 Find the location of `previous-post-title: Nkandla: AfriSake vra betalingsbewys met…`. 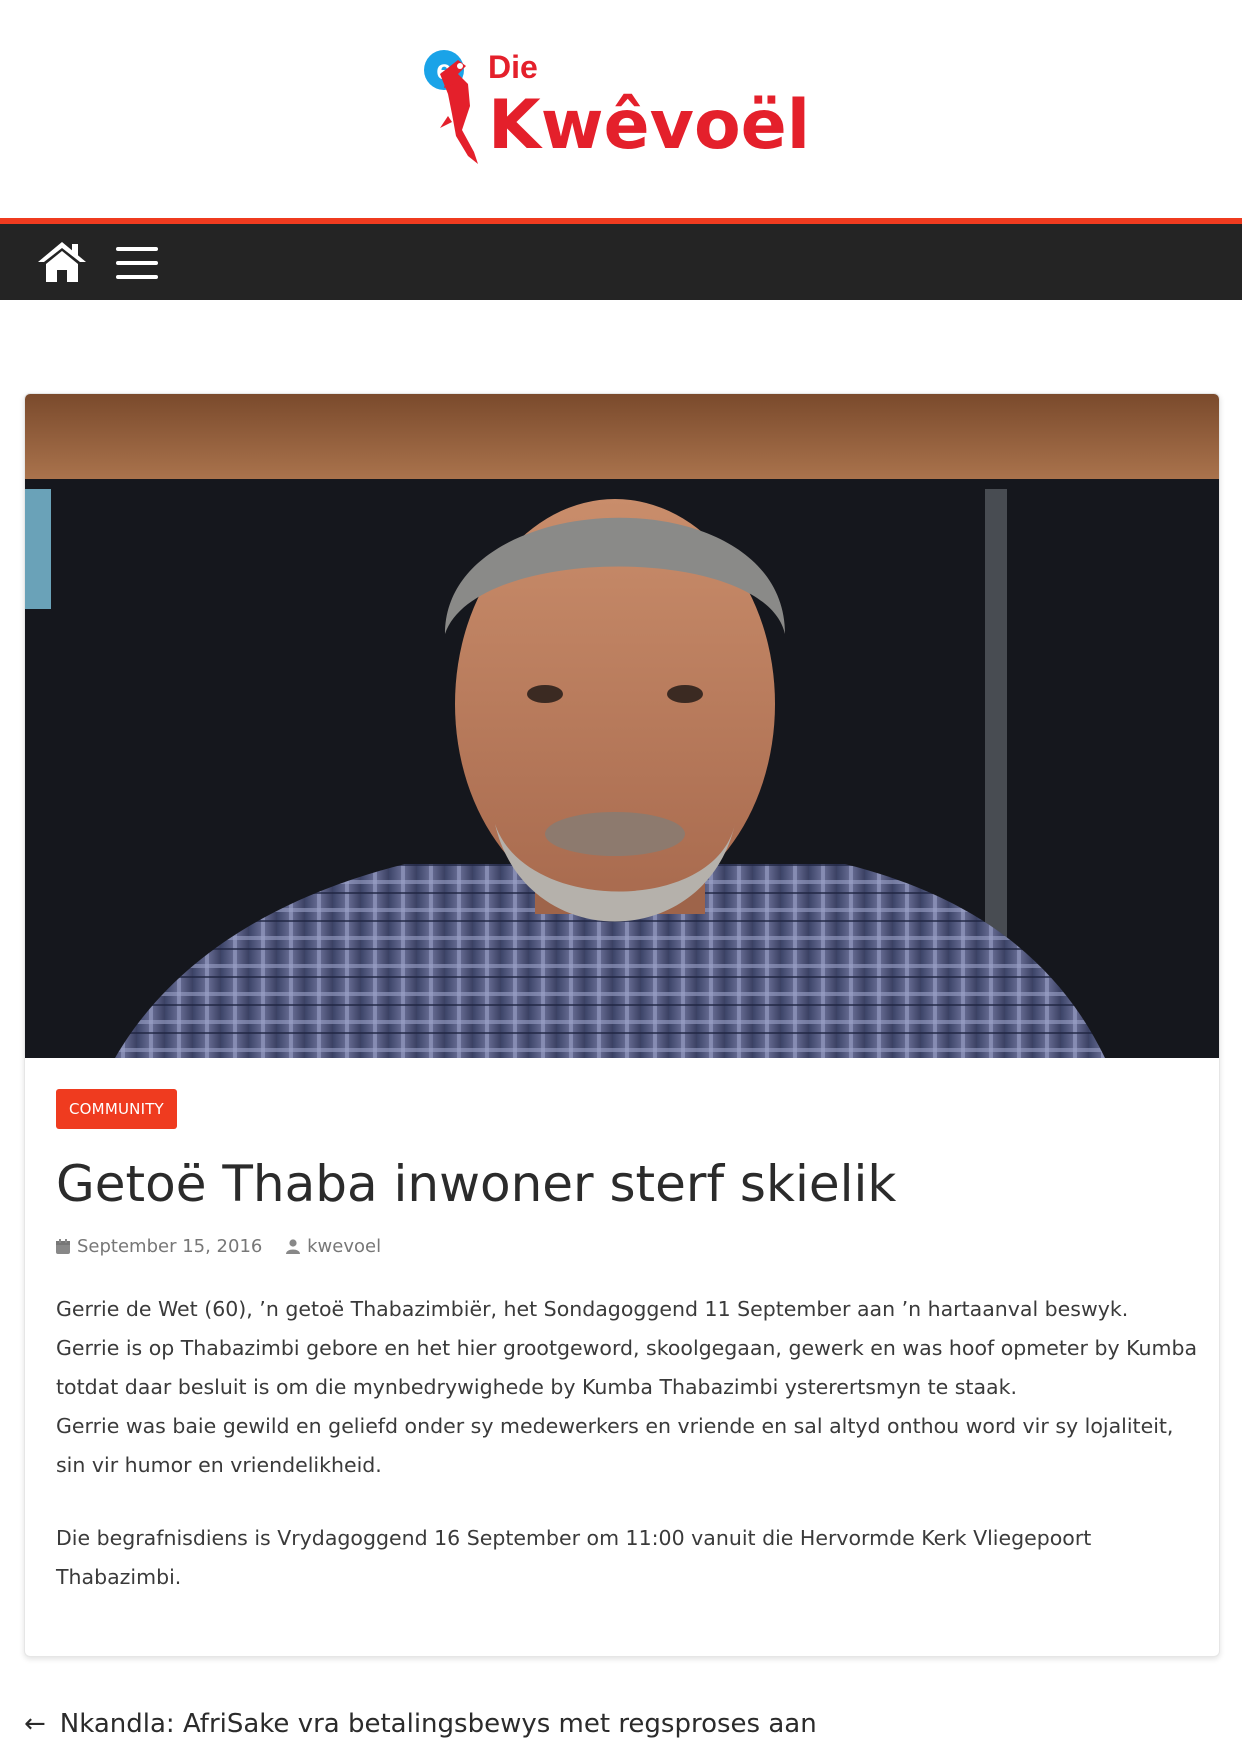

previous-post-title: Nkandla: AfriSake vra betalingsbewys met… is located at coordinates (438, 1724).